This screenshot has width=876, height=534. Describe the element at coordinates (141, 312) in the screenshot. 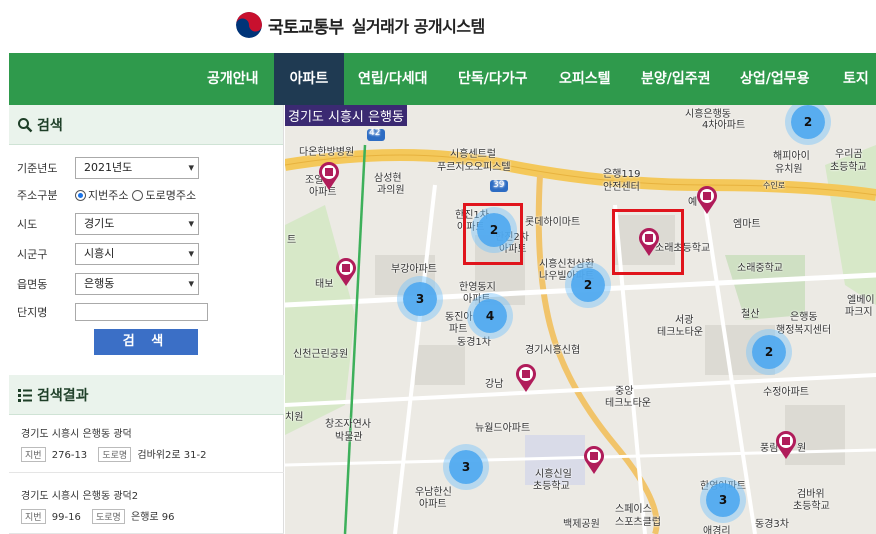

I see `complex-name-input` at that location.